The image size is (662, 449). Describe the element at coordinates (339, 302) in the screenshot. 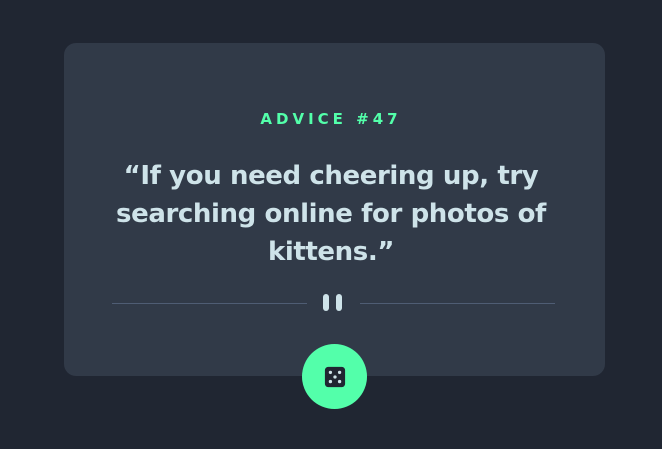

I see `pause-bar-right` at that location.